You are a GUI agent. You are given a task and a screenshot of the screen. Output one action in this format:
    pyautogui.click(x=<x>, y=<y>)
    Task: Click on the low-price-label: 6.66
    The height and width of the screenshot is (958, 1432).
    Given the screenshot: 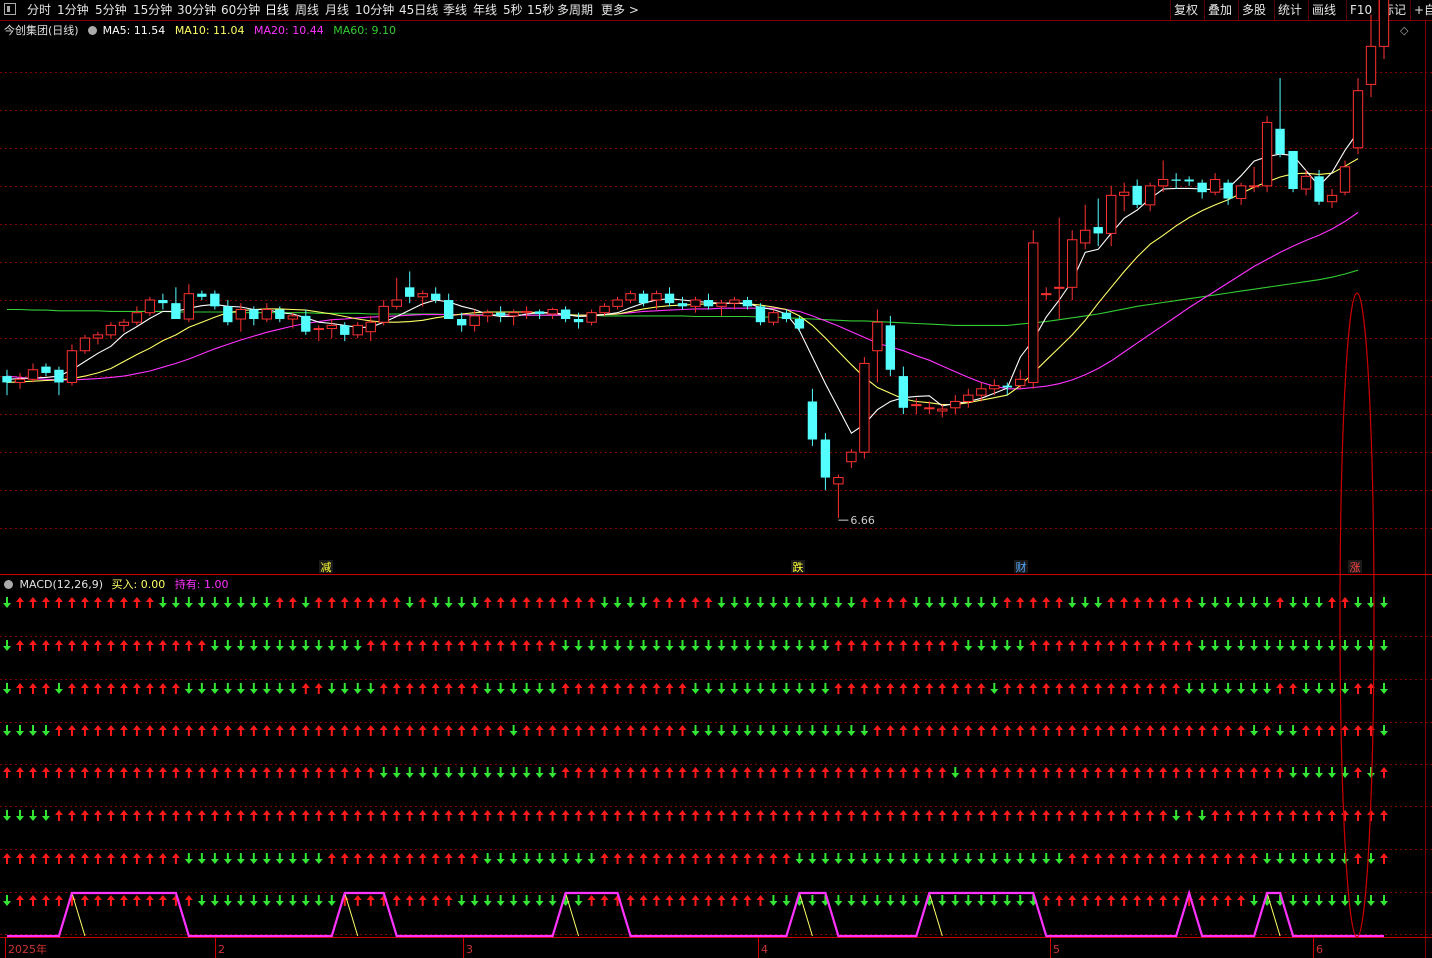 What is the action you would take?
    pyautogui.click(x=862, y=520)
    